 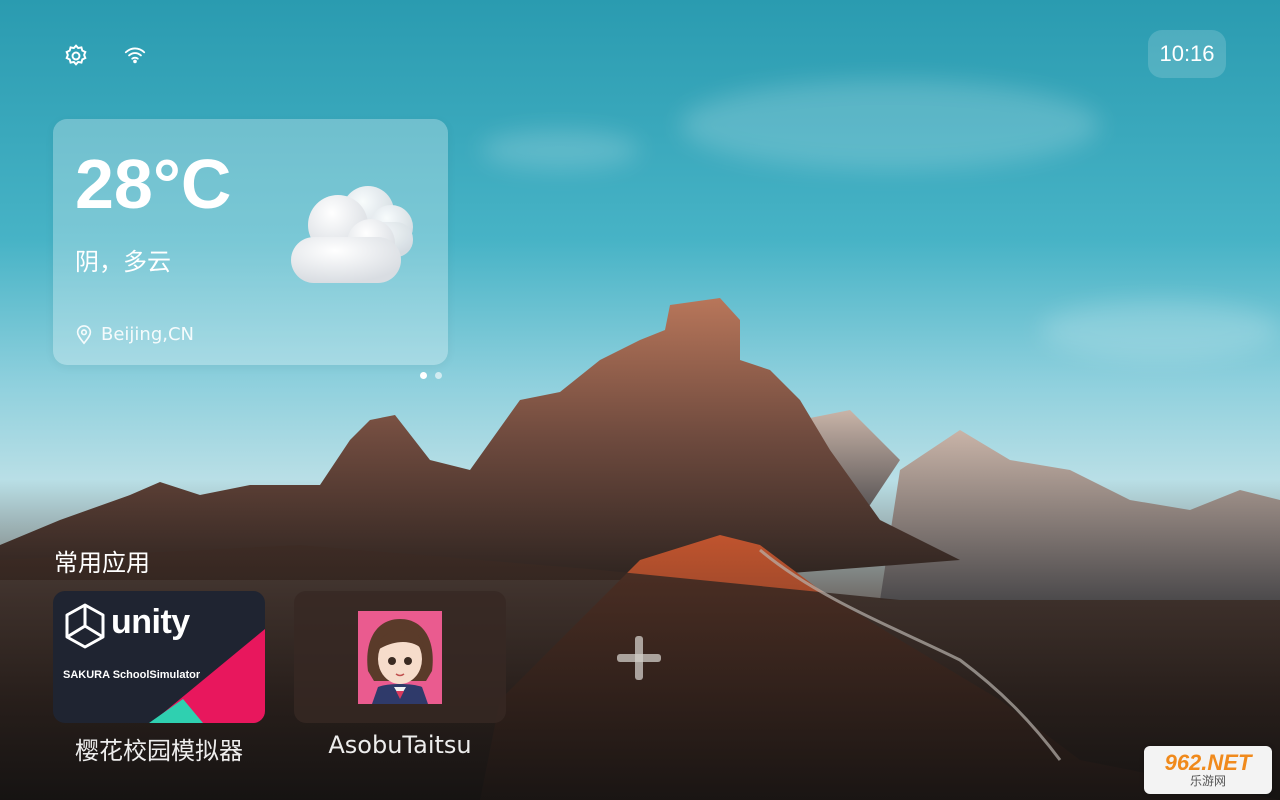 I want to click on weather-condition: 阴，多云, so click(x=123, y=262).